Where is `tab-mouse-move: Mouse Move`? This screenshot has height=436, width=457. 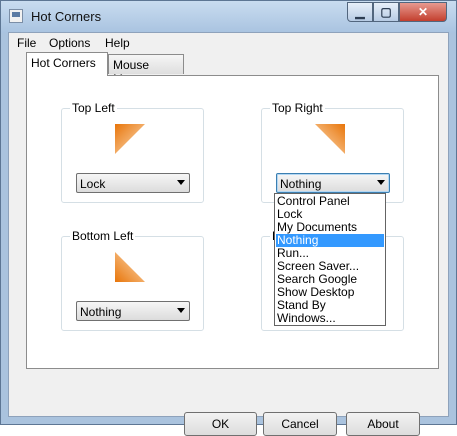
tab-mouse-move: Mouse Move is located at coordinates (146, 70).